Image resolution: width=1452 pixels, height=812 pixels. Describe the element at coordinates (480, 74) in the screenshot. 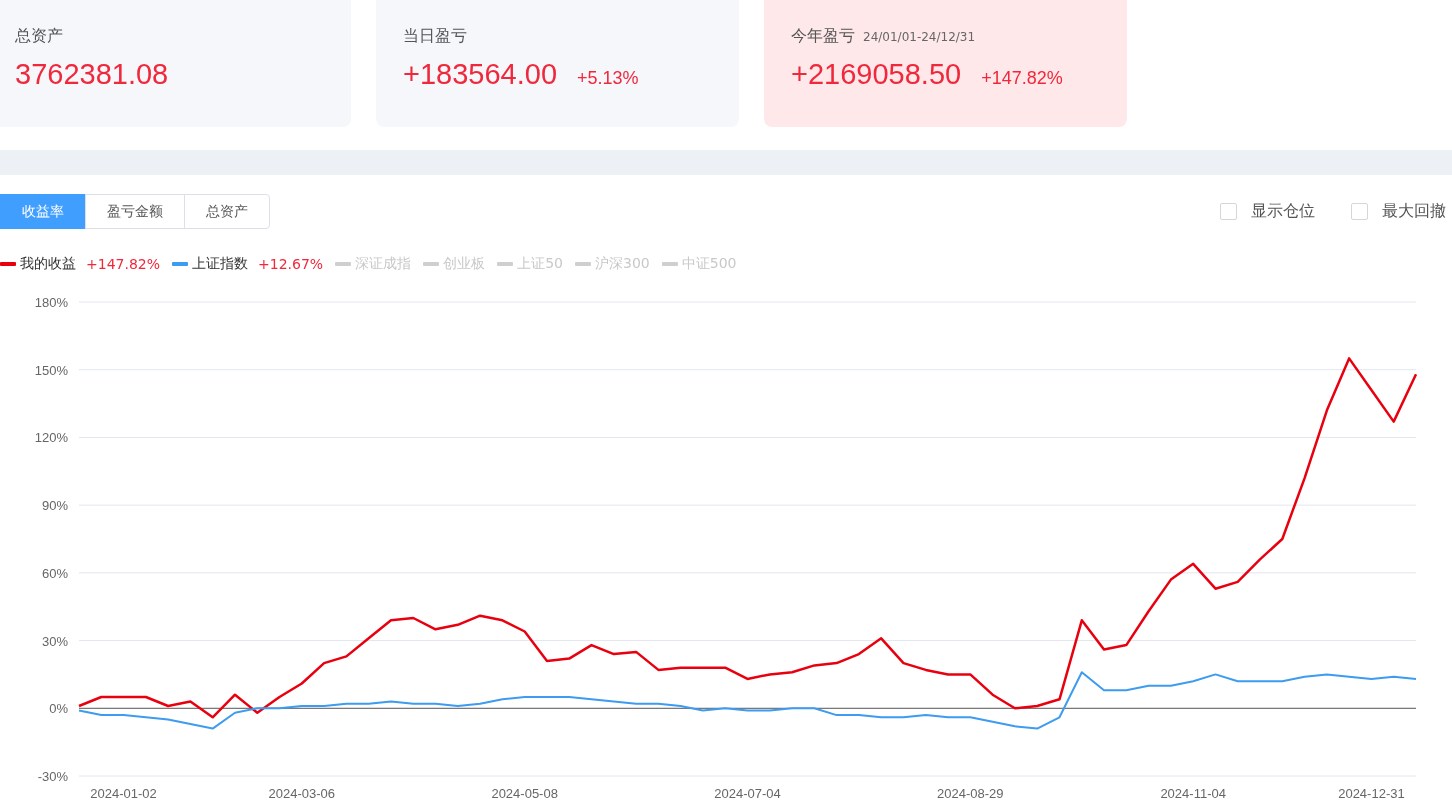

I see `card-value: +183564.00` at that location.